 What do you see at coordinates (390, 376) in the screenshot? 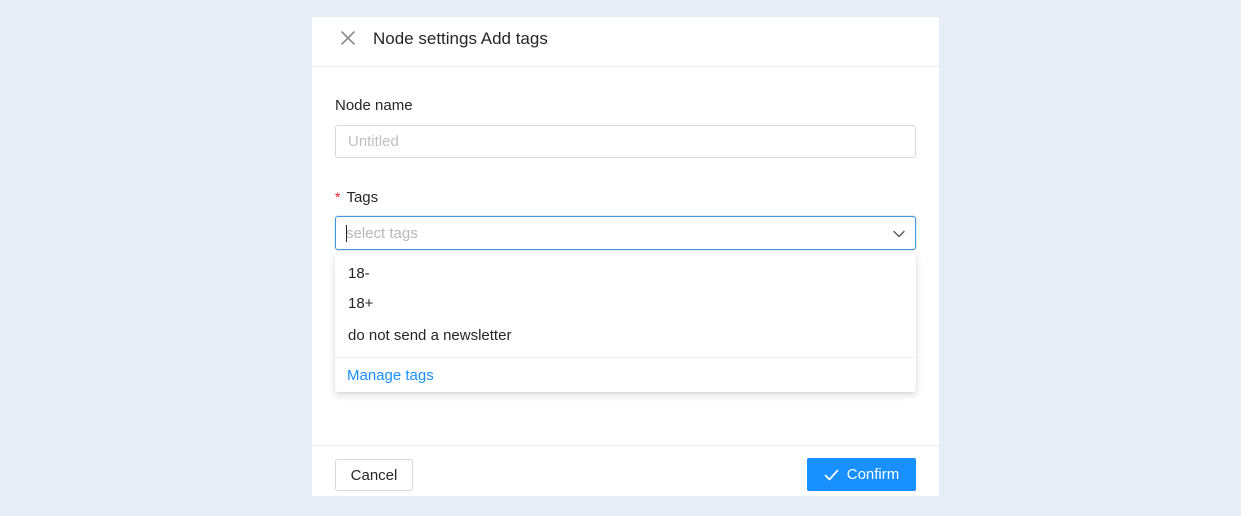
I see `manage-tags-link: Manage tags` at bounding box center [390, 376].